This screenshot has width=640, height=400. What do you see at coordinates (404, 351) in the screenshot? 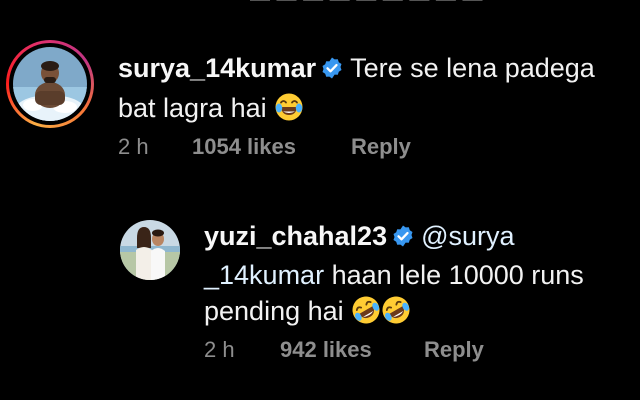
I see `comment-meta: 2 h 942 likes Reply` at bounding box center [404, 351].